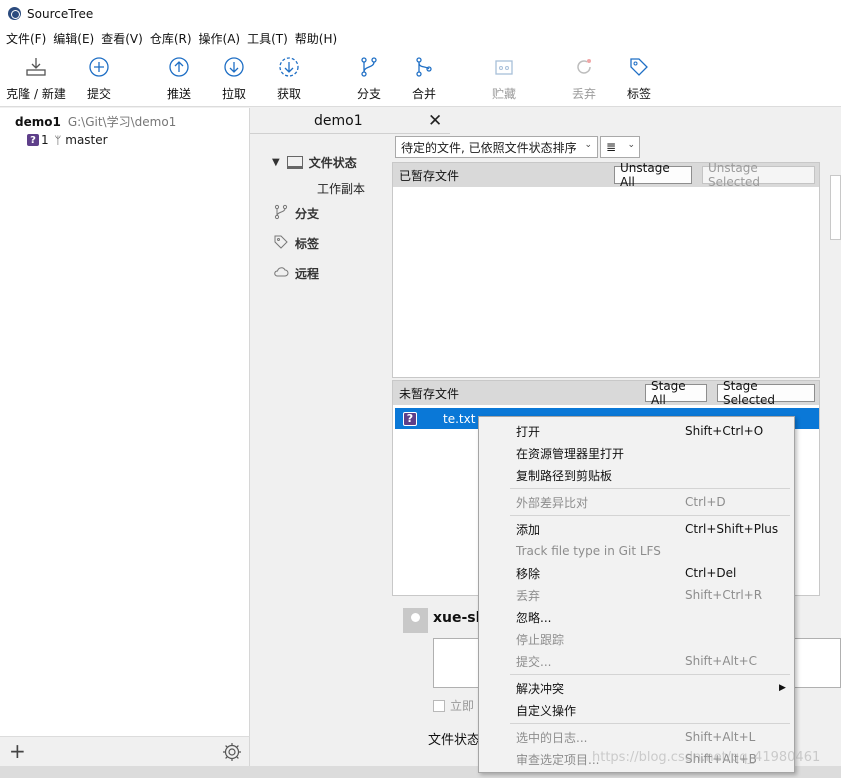 The image size is (841, 778). What do you see at coordinates (307, 214) in the screenshot?
I see `nav-branches-label: 分支` at bounding box center [307, 214].